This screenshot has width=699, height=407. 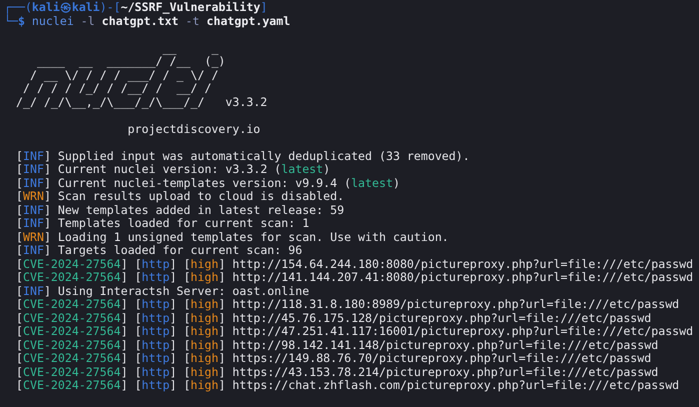 What do you see at coordinates (208, 183) in the screenshot?
I see `log-line: [INF] Current nuclei-templates version: v9.9.4 (latest)` at bounding box center [208, 183].